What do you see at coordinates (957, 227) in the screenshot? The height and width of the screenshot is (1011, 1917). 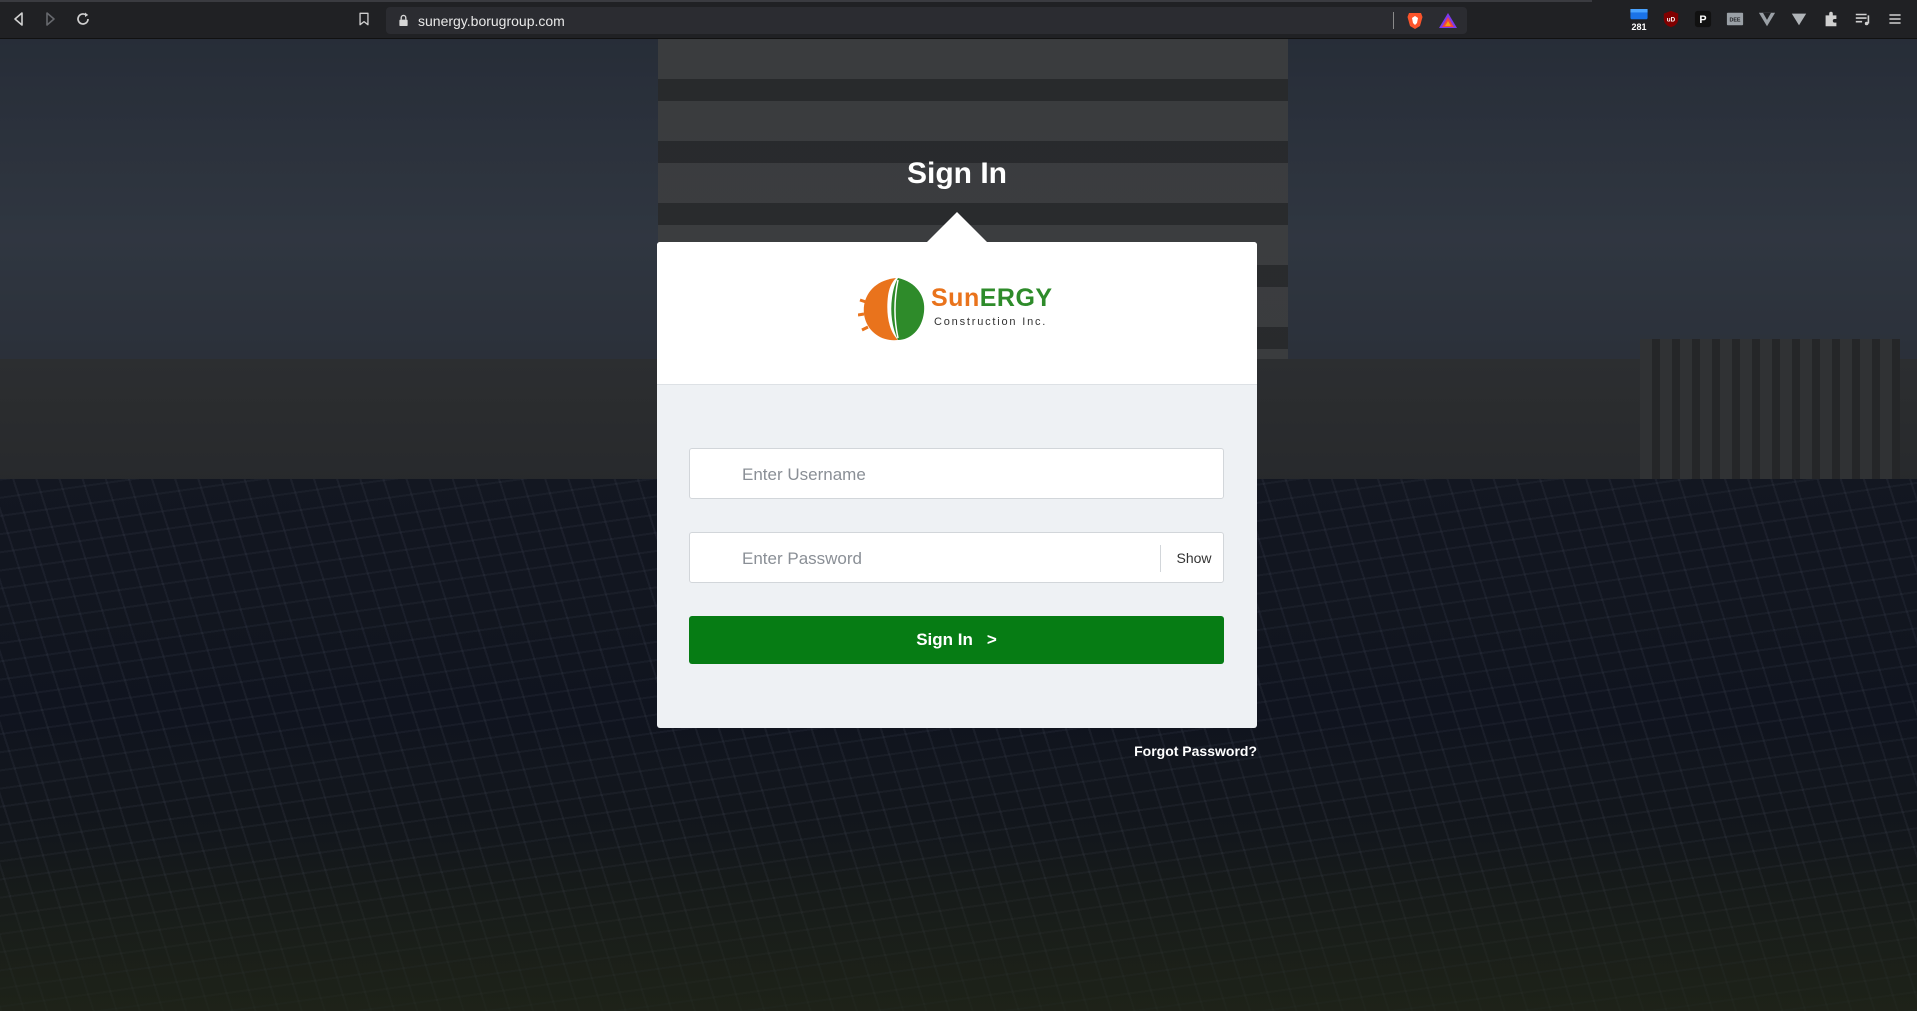 I see `card-pointer` at bounding box center [957, 227].